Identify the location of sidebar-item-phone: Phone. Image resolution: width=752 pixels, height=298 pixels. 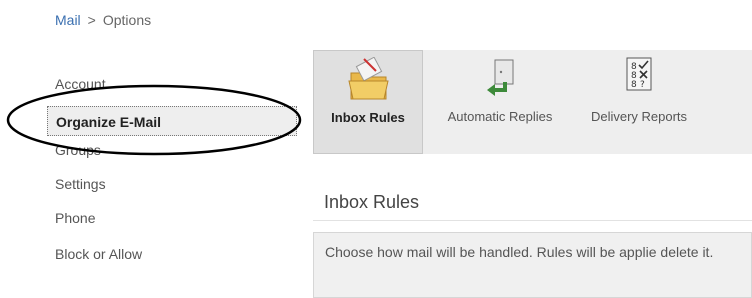
(75, 218).